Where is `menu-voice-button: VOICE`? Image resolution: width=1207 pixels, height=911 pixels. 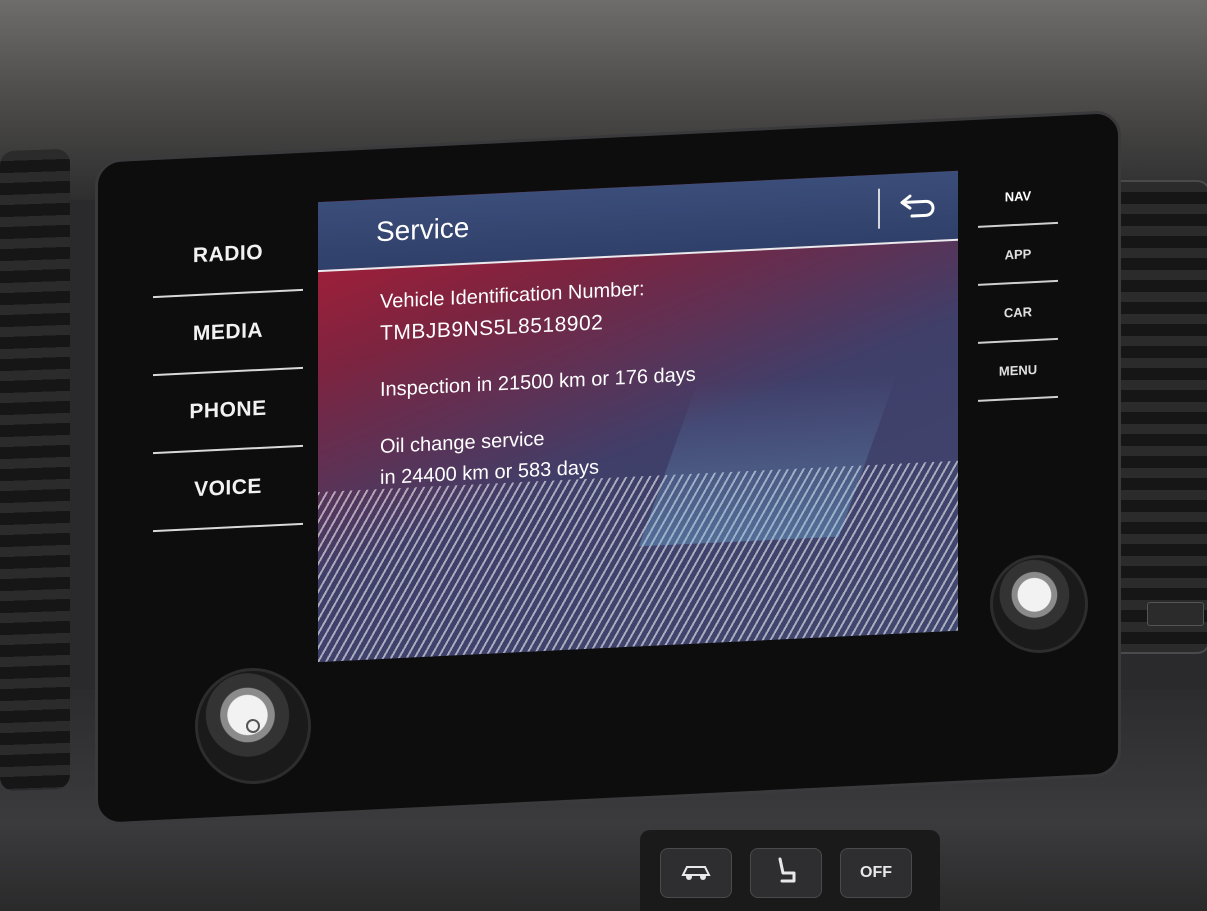 menu-voice-button: VOICE is located at coordinates (228, 489).